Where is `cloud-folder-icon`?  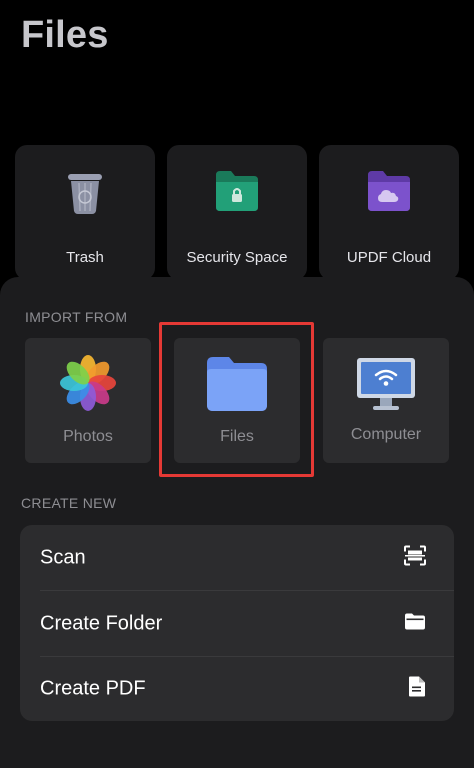
cloud-folder-icon is located at coordinates (389, 193).